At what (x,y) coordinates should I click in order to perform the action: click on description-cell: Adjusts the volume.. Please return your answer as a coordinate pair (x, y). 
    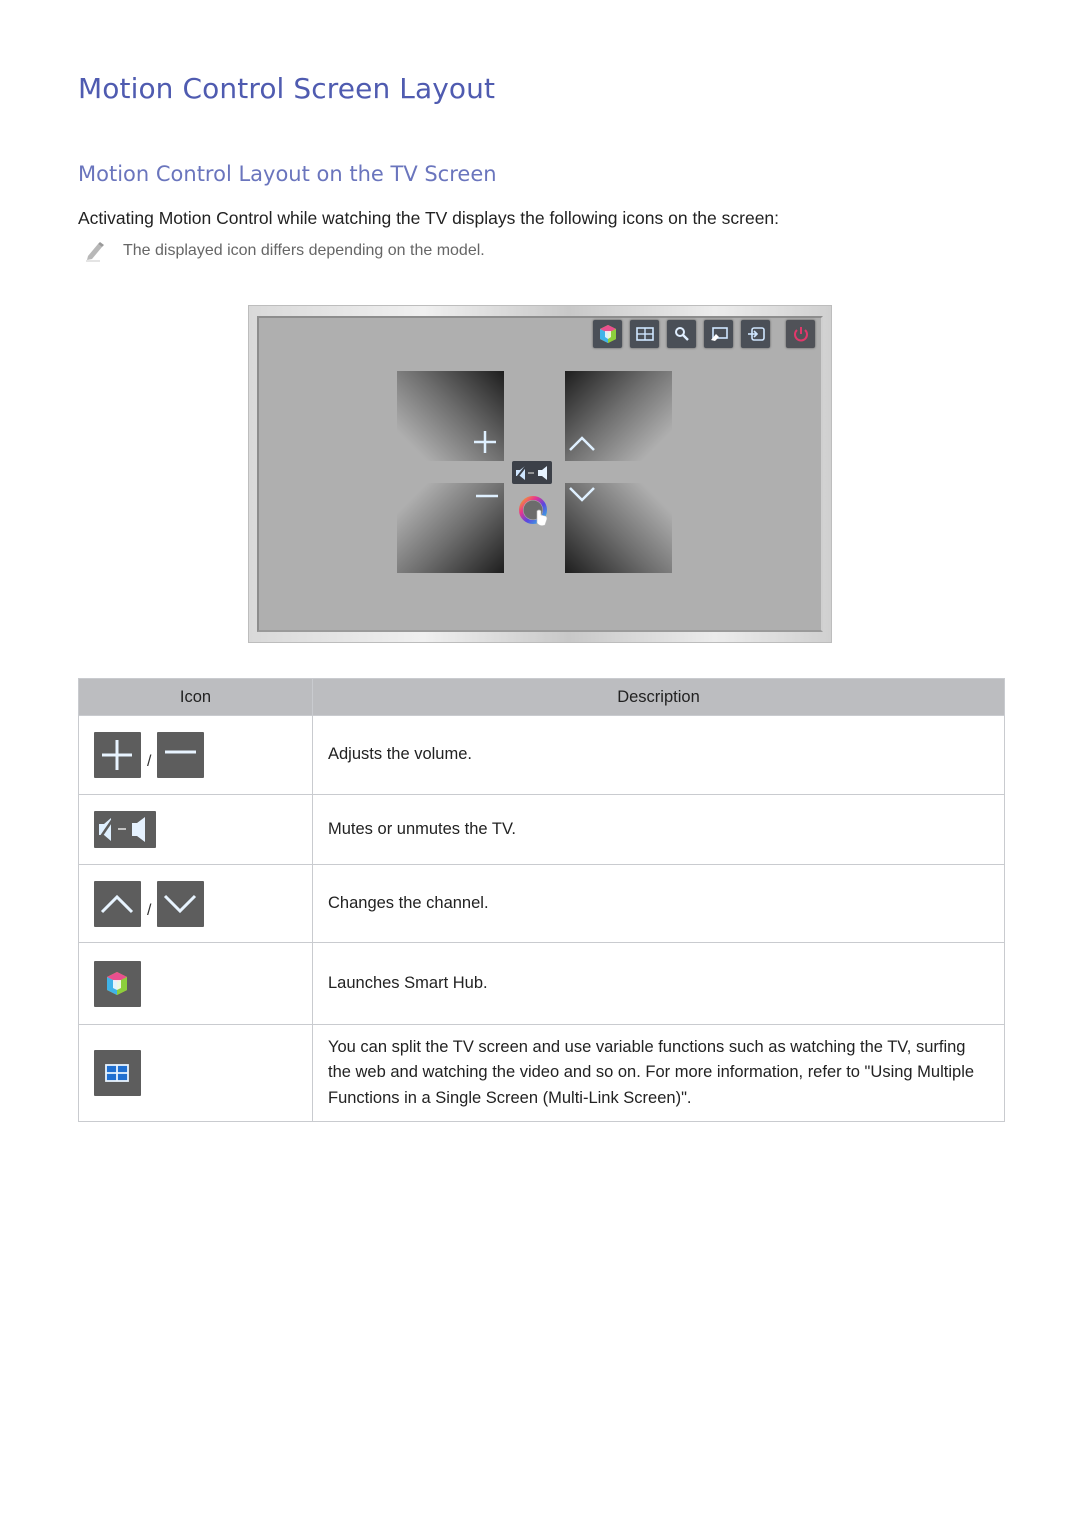
    Looking at the image, I should click on (658, 755).